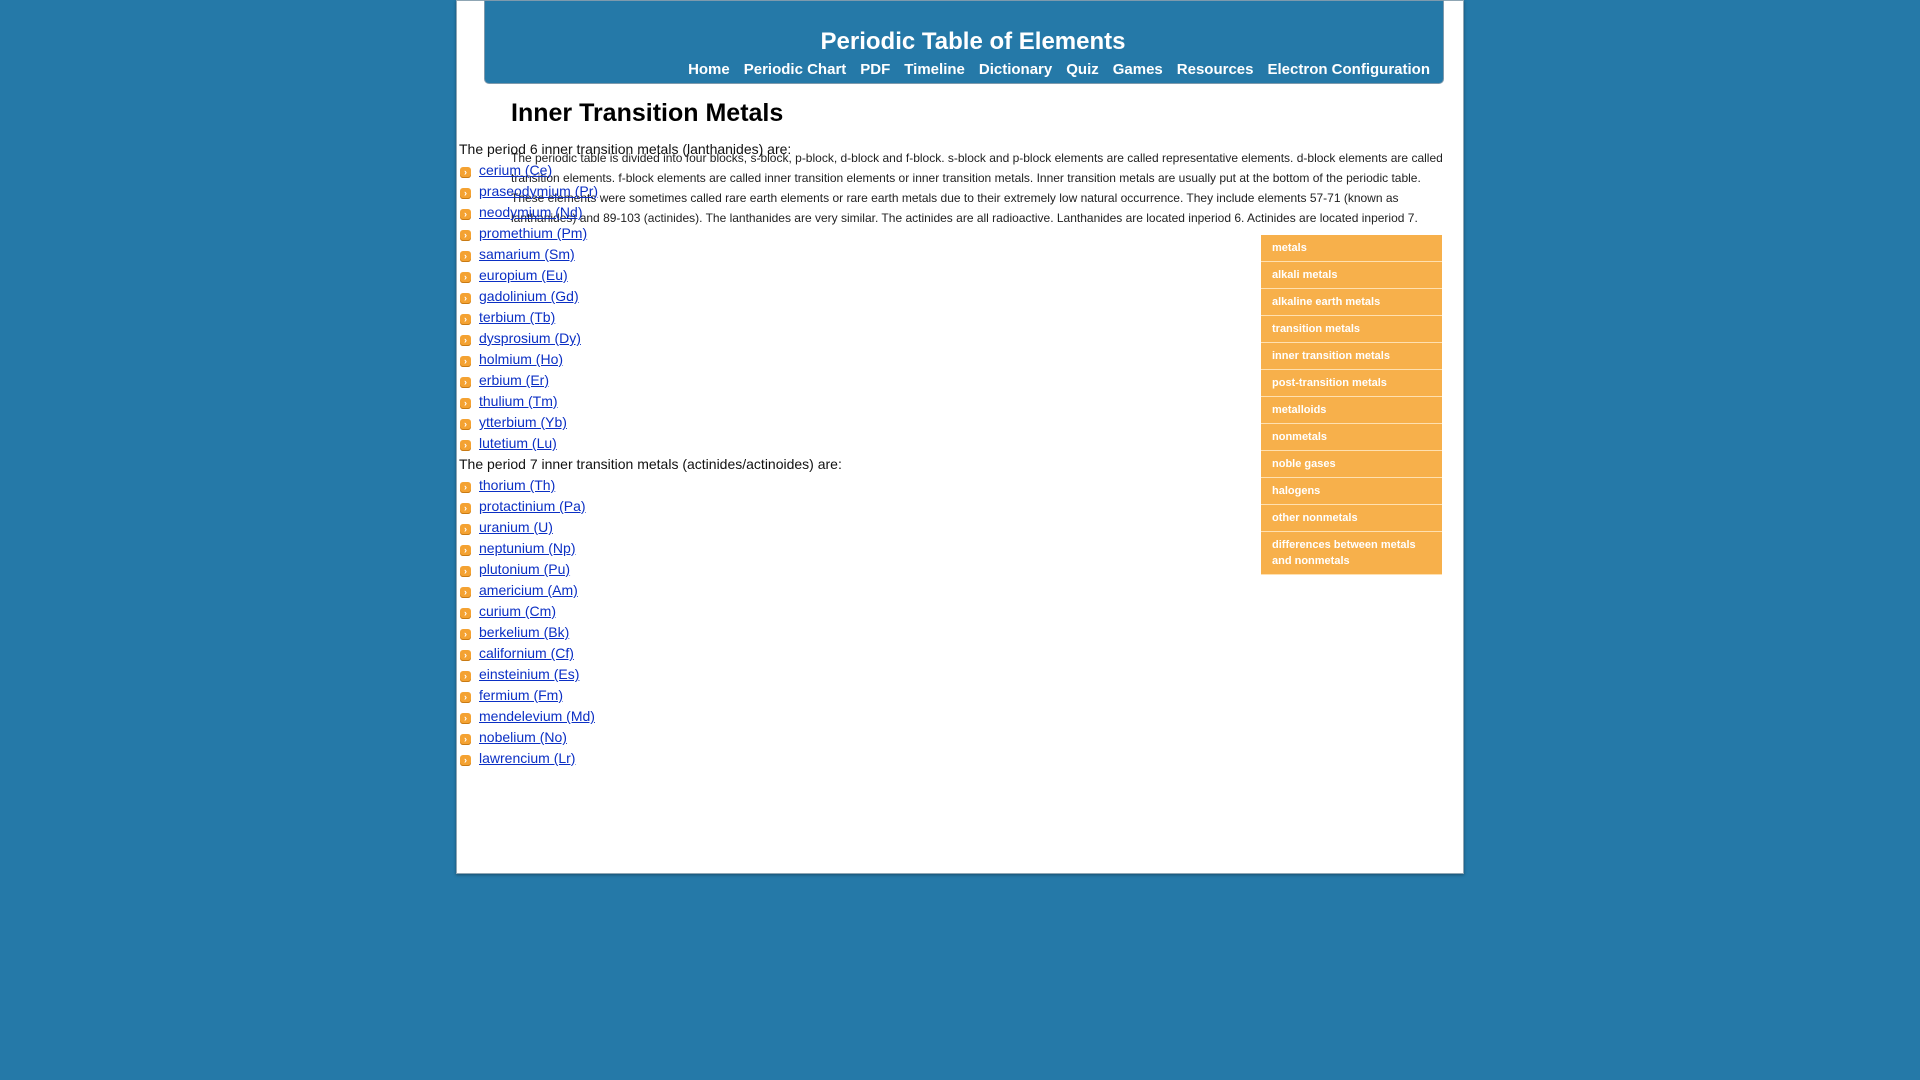 This screenshot has width=1920, height=1080. Describe the element at coordinates (819, 485) in the screenshot. I see `list-item: › thorium (Th)` at that location.